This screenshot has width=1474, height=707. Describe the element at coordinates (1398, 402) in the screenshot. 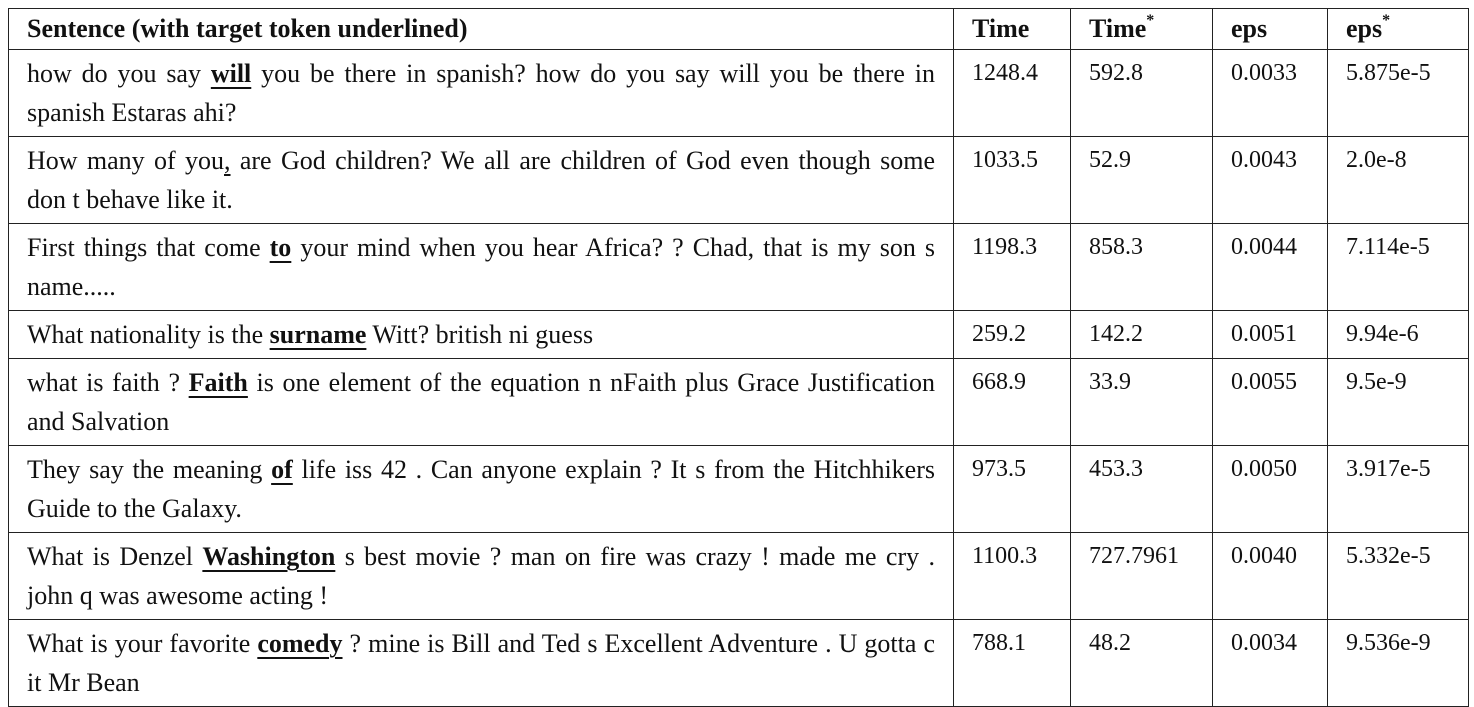

I see `eps-star-cell: 9.5e-9` at that location.